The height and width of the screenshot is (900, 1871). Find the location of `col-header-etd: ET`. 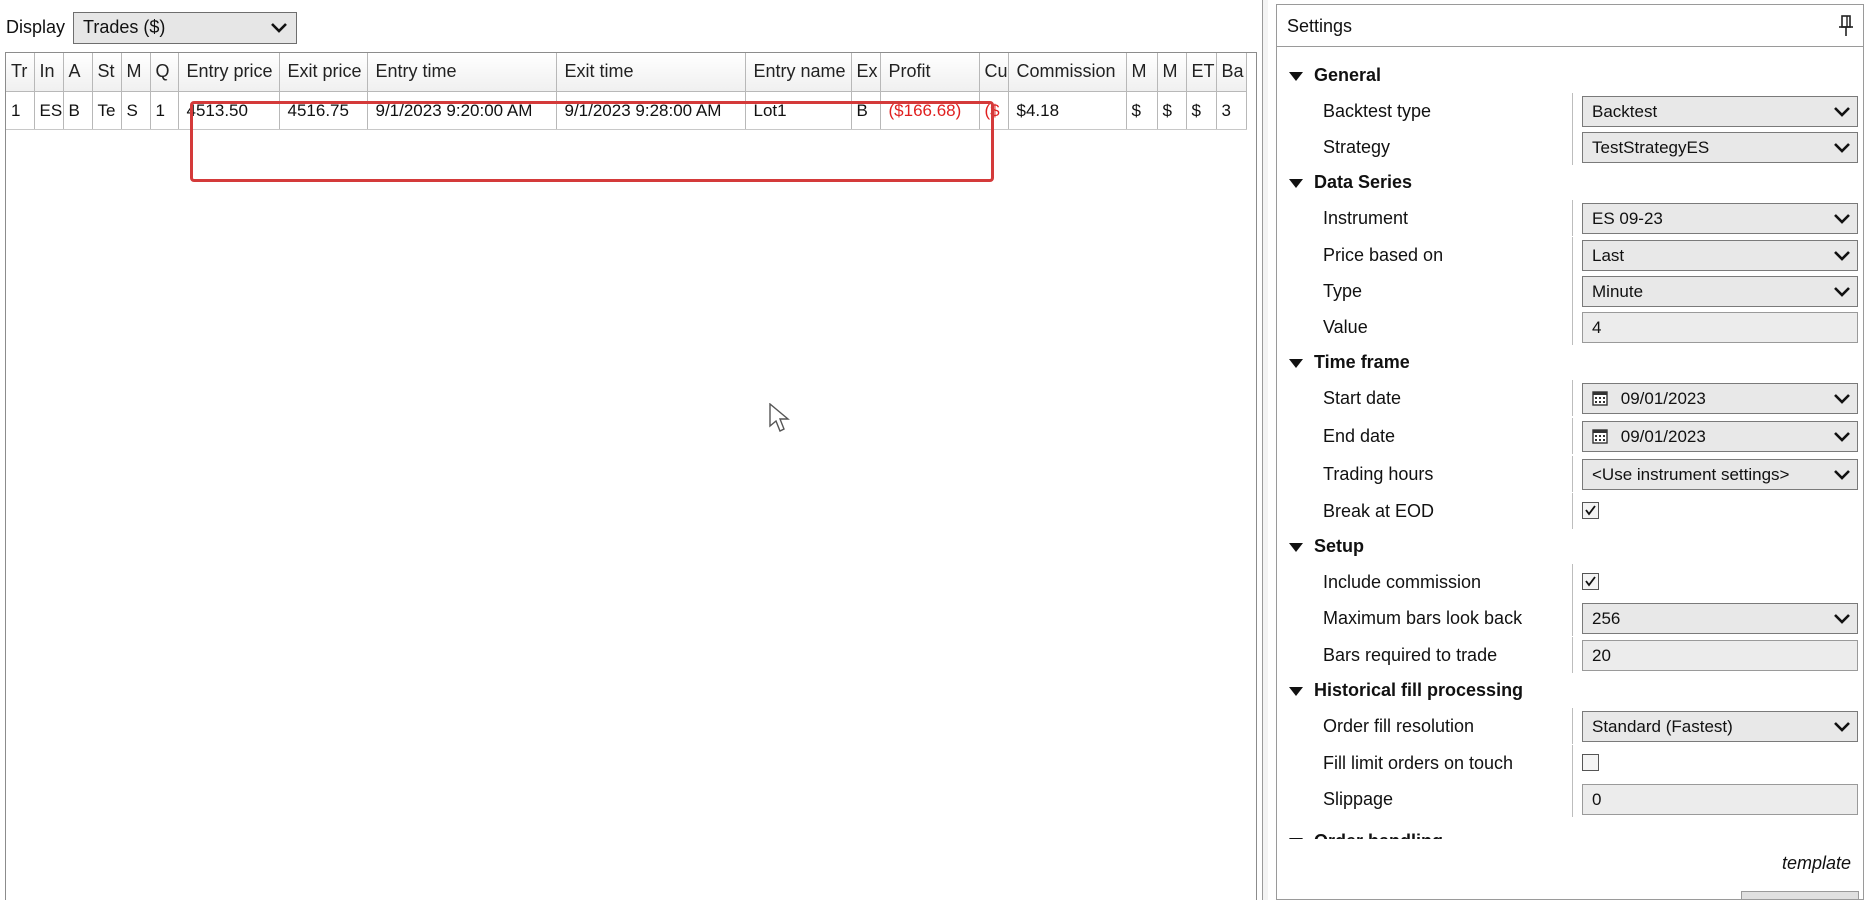

col-header-etd: ET is located at coordinates (1201, 72).